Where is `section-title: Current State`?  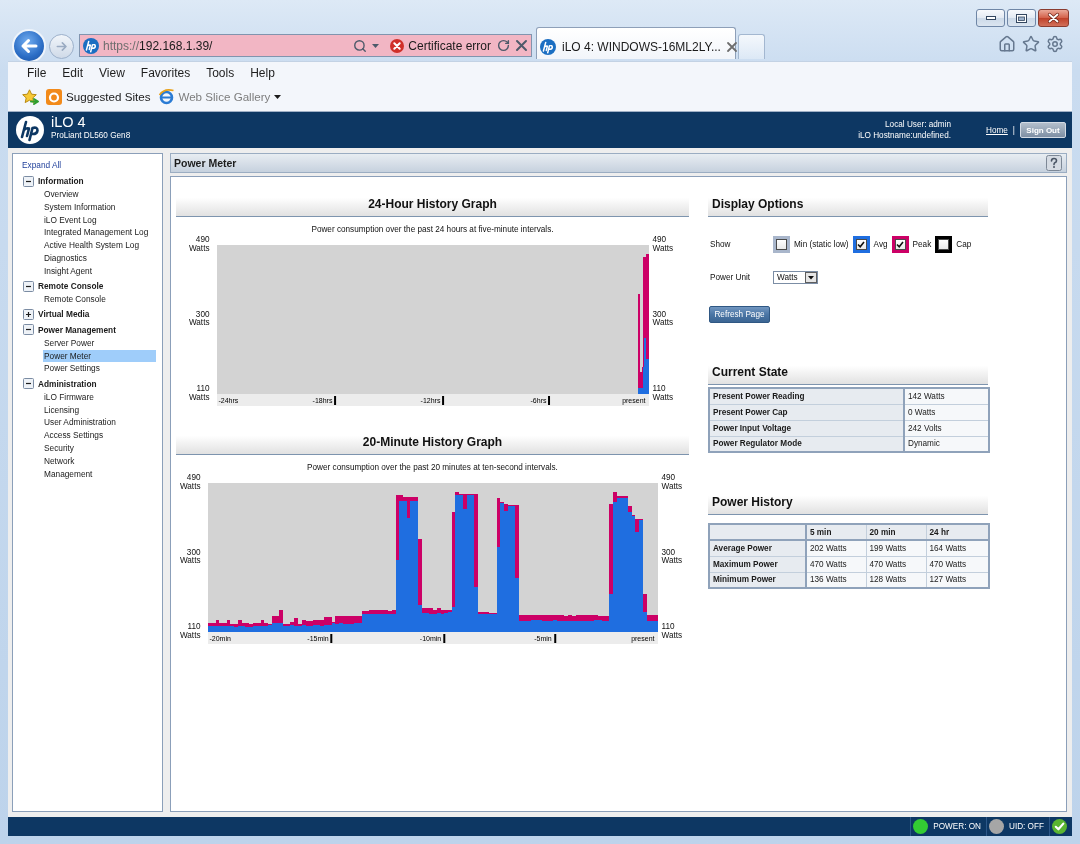
section-title: Current State is located at coordinates (750, 372).